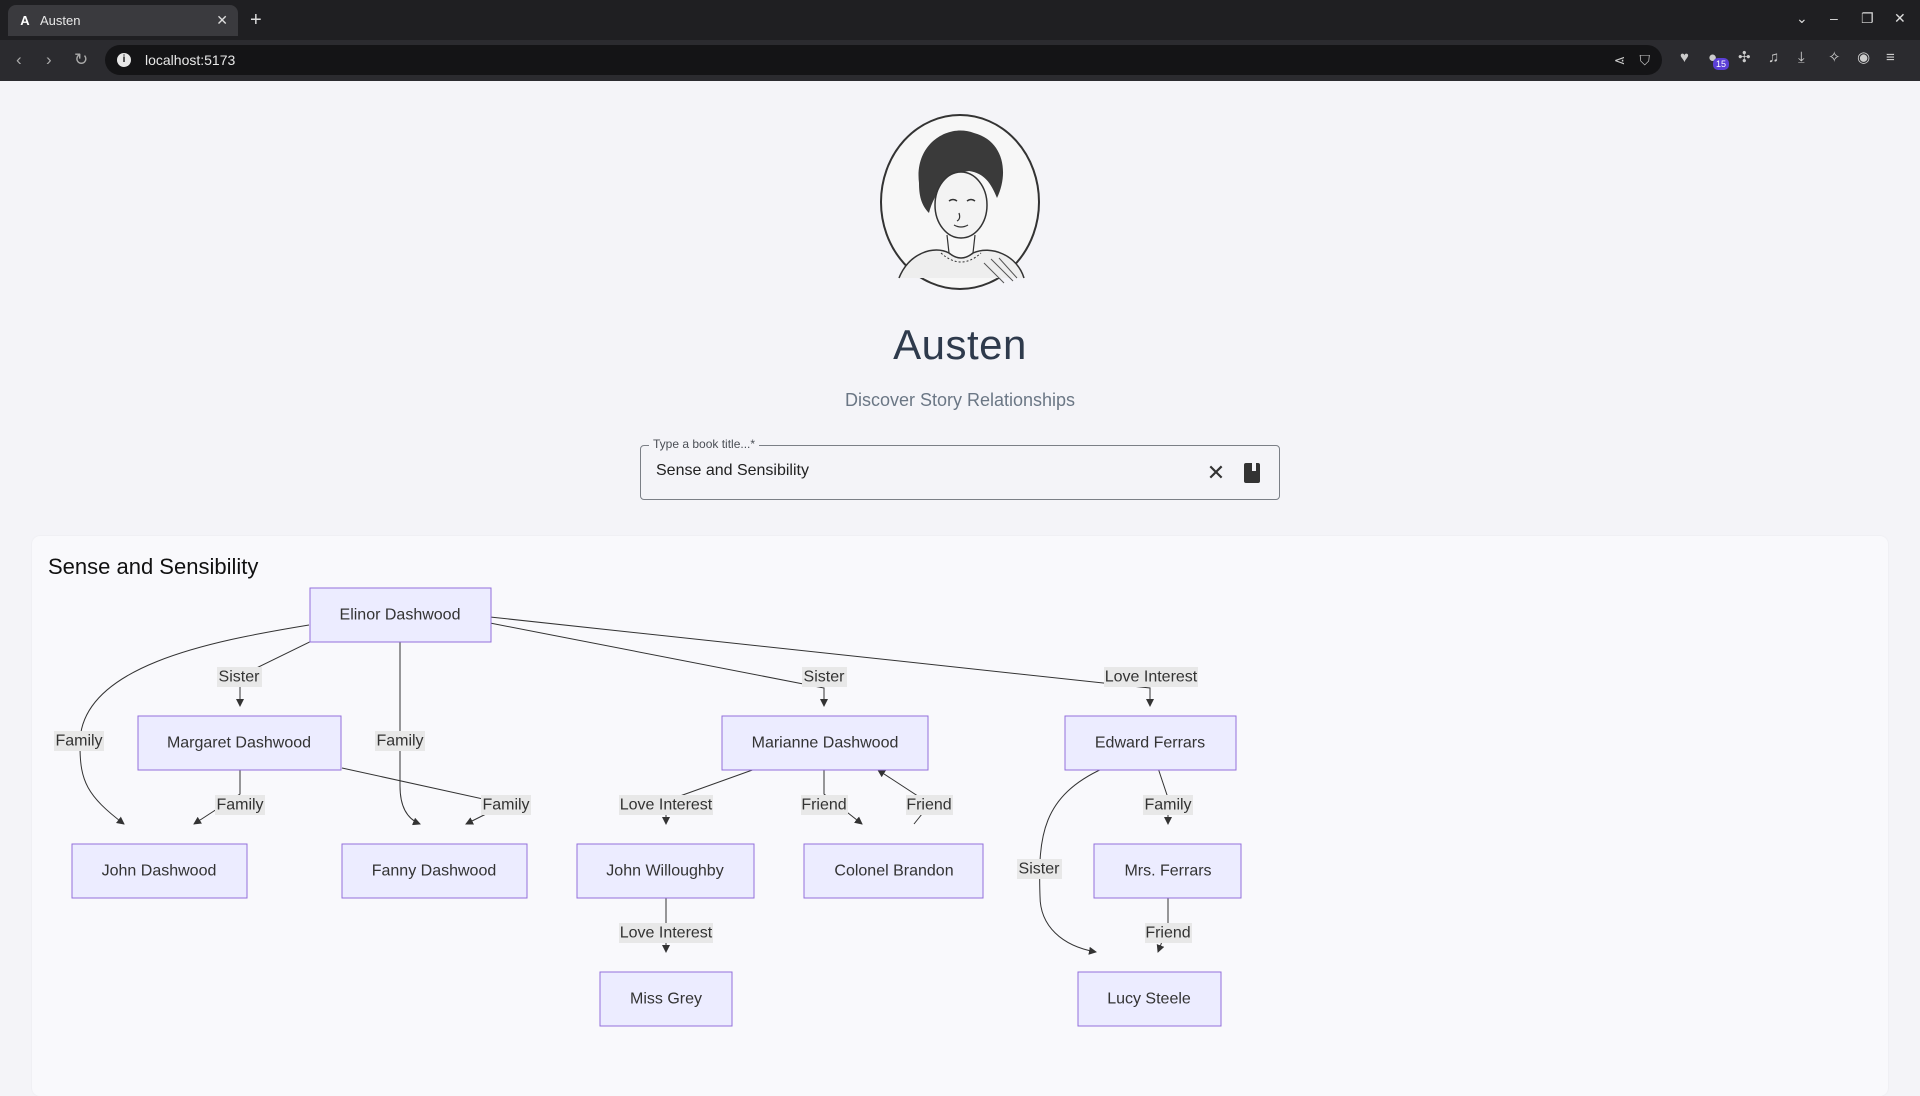 Image resolution: width=1920 pixels, height=1096 pixels. Describe the element at coordinates (879, 60) in the screenshot. I see `url-text: localhost:5173` at that location.